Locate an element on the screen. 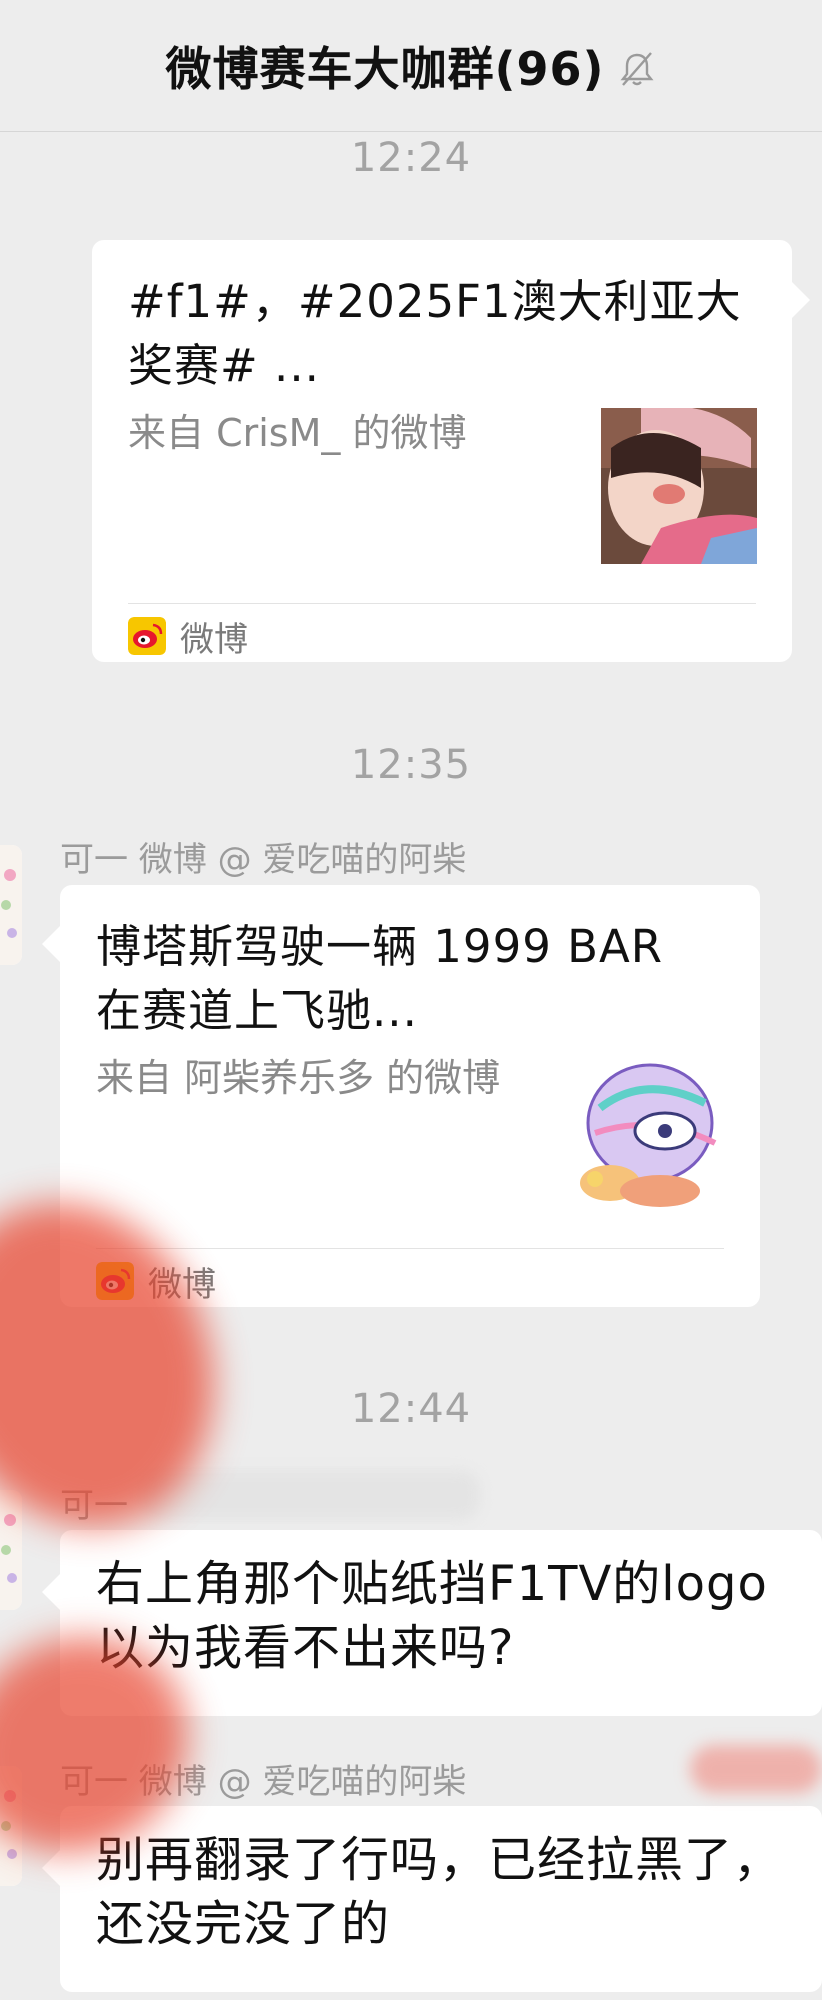  red-scribble-overlay is located at coordinates (756, 1769).